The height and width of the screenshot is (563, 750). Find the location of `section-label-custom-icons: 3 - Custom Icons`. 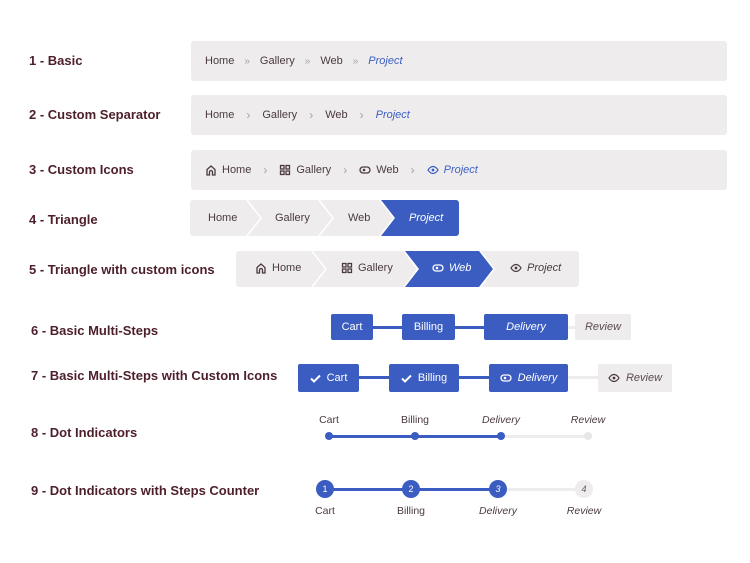

section-label-custom-icons: 3 - Custom Icons is located at coordinates (81, 169).